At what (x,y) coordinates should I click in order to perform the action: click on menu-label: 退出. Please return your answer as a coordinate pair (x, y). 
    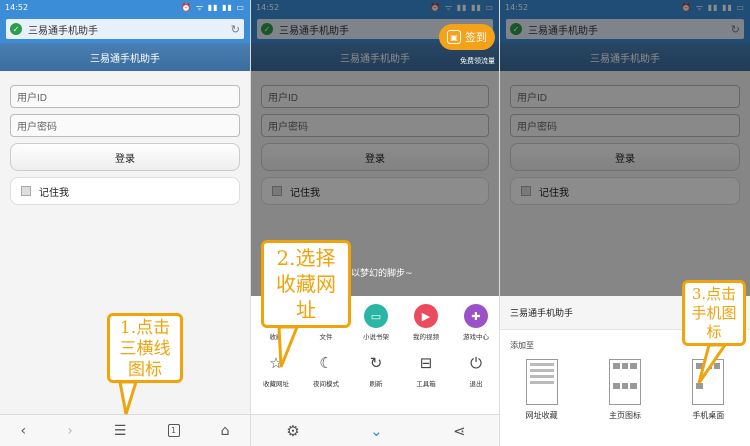
    Looking at the image, I should click on (476, 384).